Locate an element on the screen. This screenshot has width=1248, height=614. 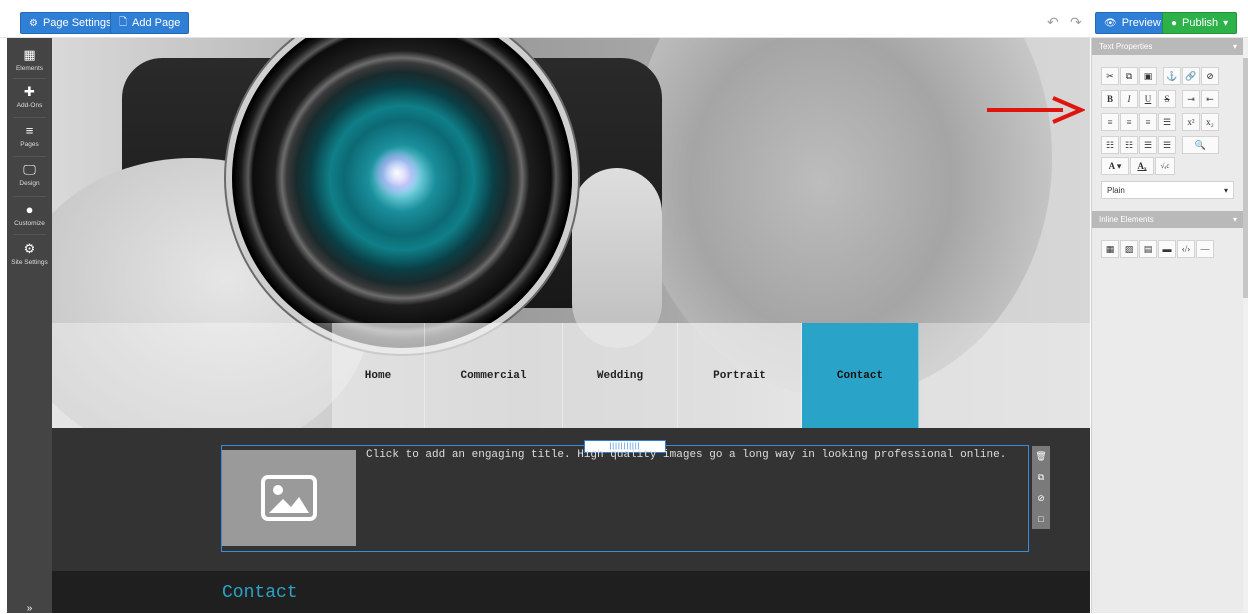
nav-label: Home is located at coordinates (378, 375).